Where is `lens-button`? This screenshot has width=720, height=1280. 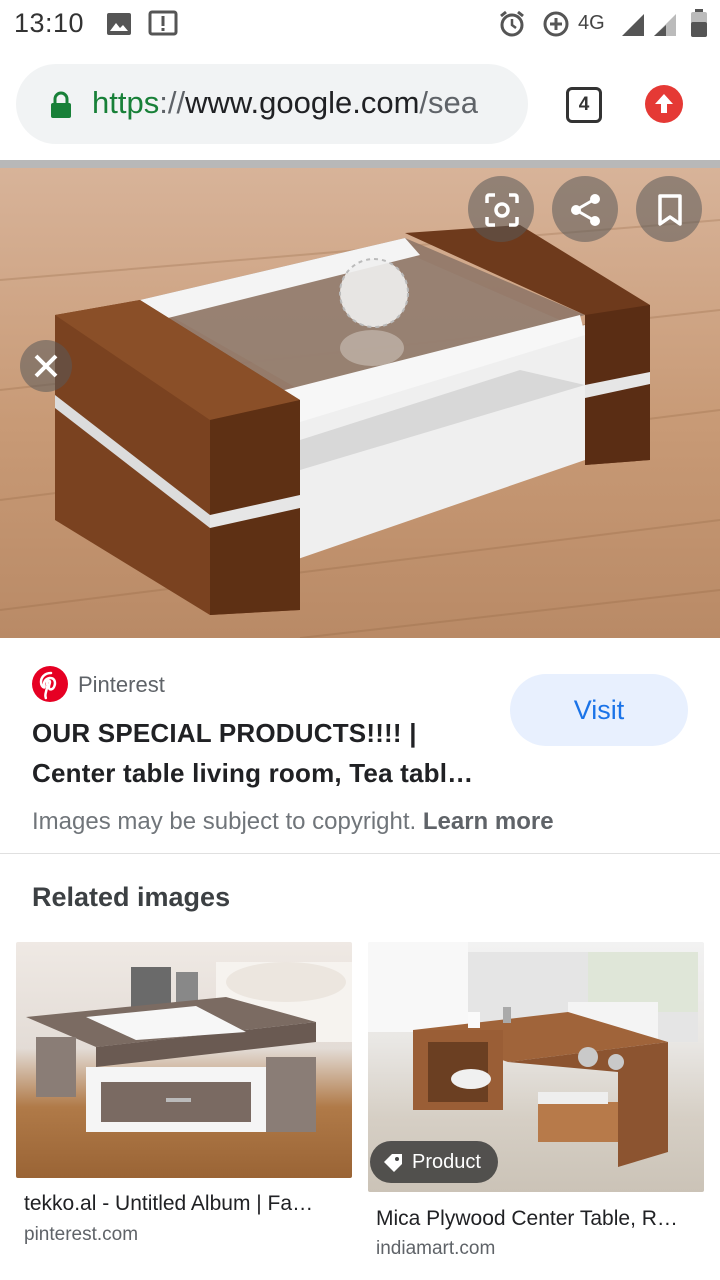
lens-button is located at coordinates (501, 209).